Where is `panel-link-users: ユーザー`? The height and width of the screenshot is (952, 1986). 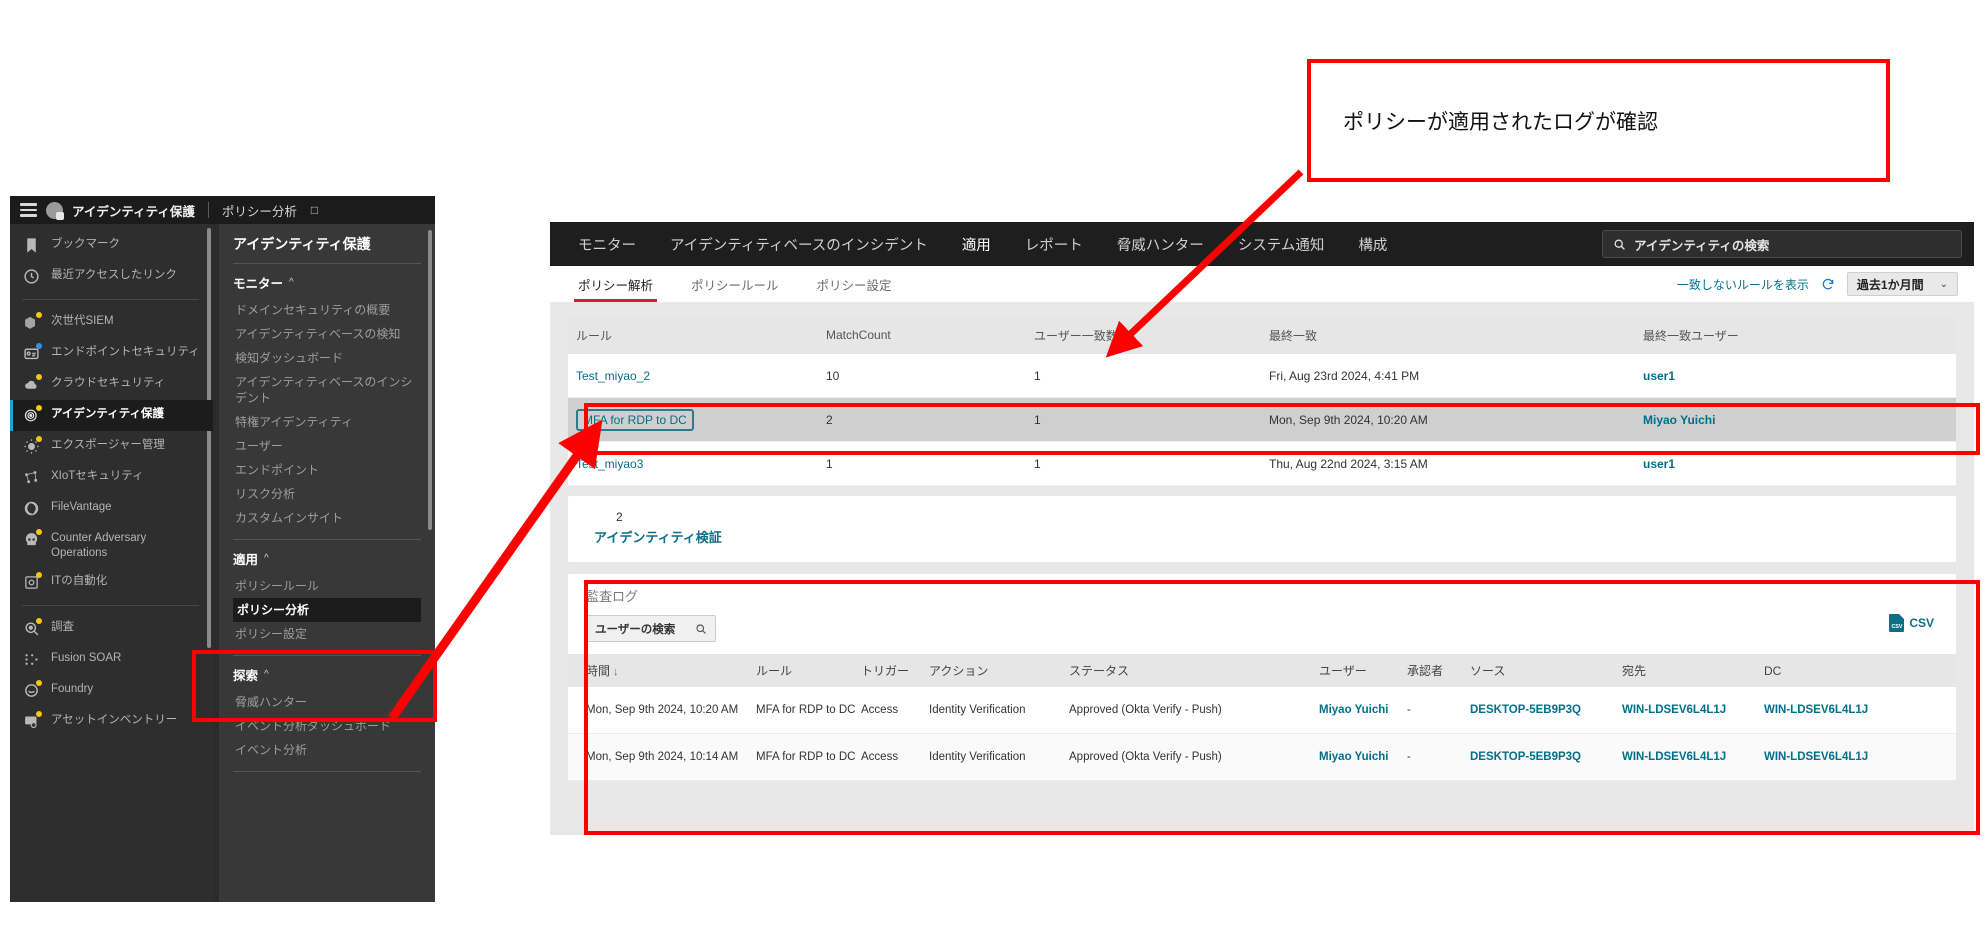 panel-link-users: ユーザー is located at coordinates (327, 446).